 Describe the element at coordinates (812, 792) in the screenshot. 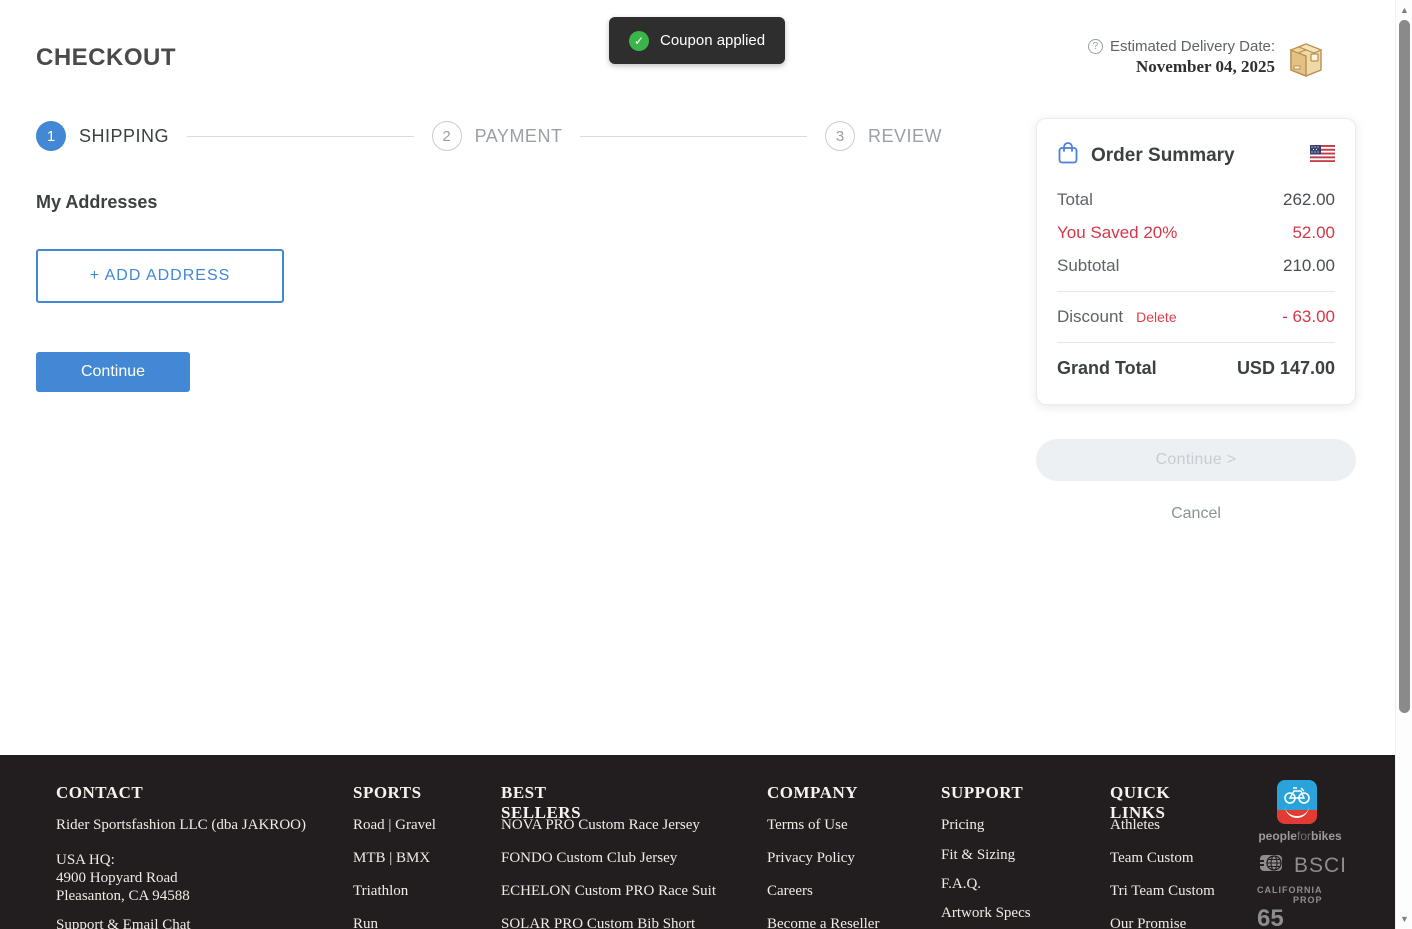

I see `footer-heading-company: COMPANY` at that location.